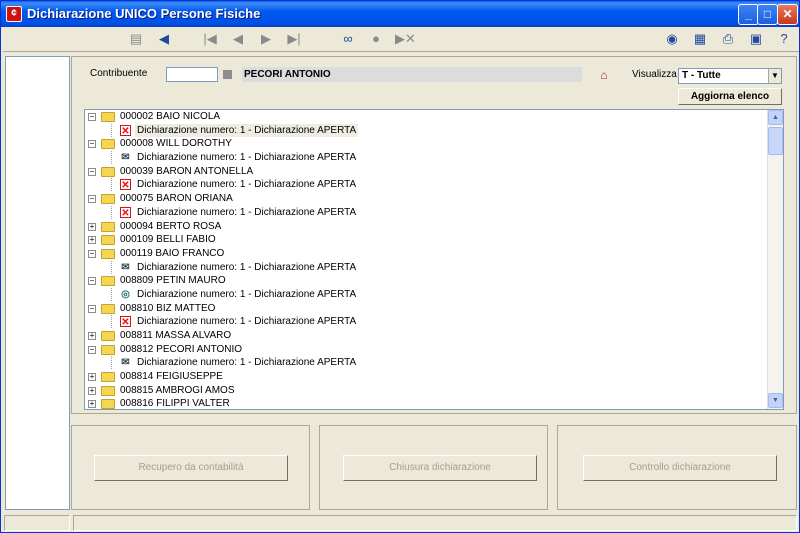  I want to click on app-logo-icon: ¢, so click(14, 14).